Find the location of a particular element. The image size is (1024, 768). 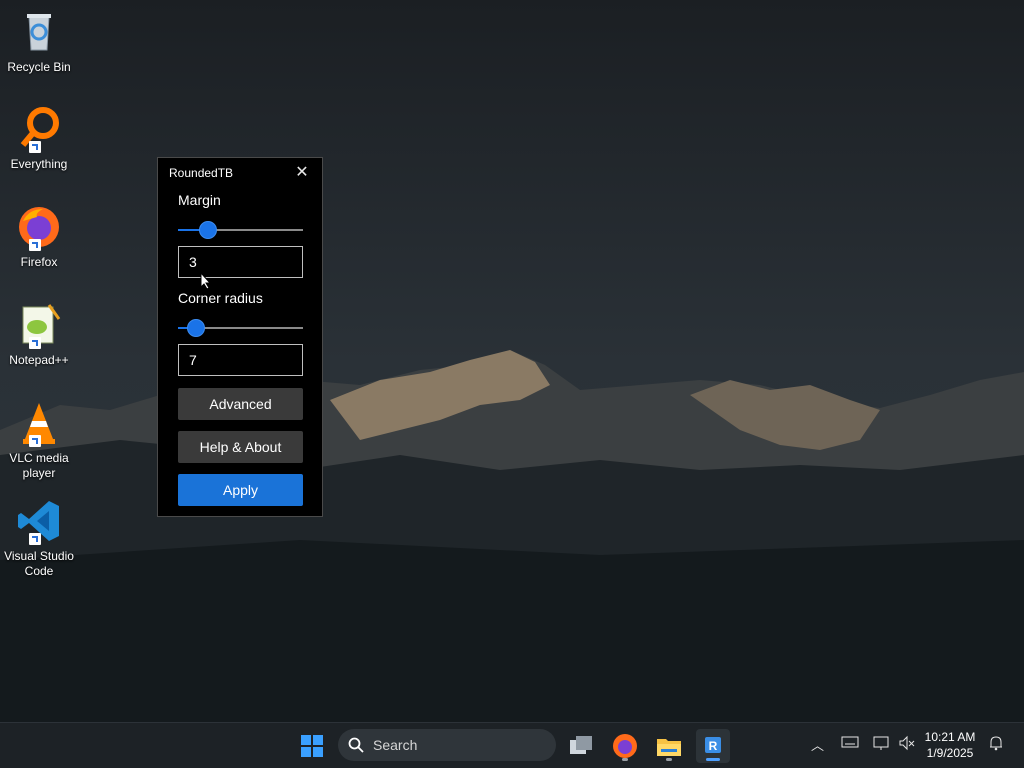

vlc-icon is located at coordinates (39, 423).